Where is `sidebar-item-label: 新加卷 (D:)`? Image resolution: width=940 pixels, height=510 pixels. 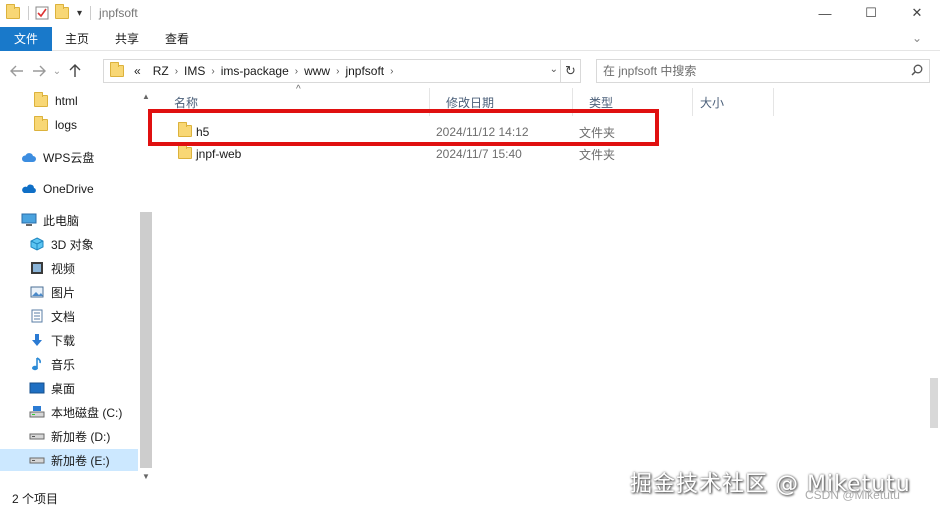 sidebar-item-label: 新加卷 (D:) is located at coordinates (81, 436).